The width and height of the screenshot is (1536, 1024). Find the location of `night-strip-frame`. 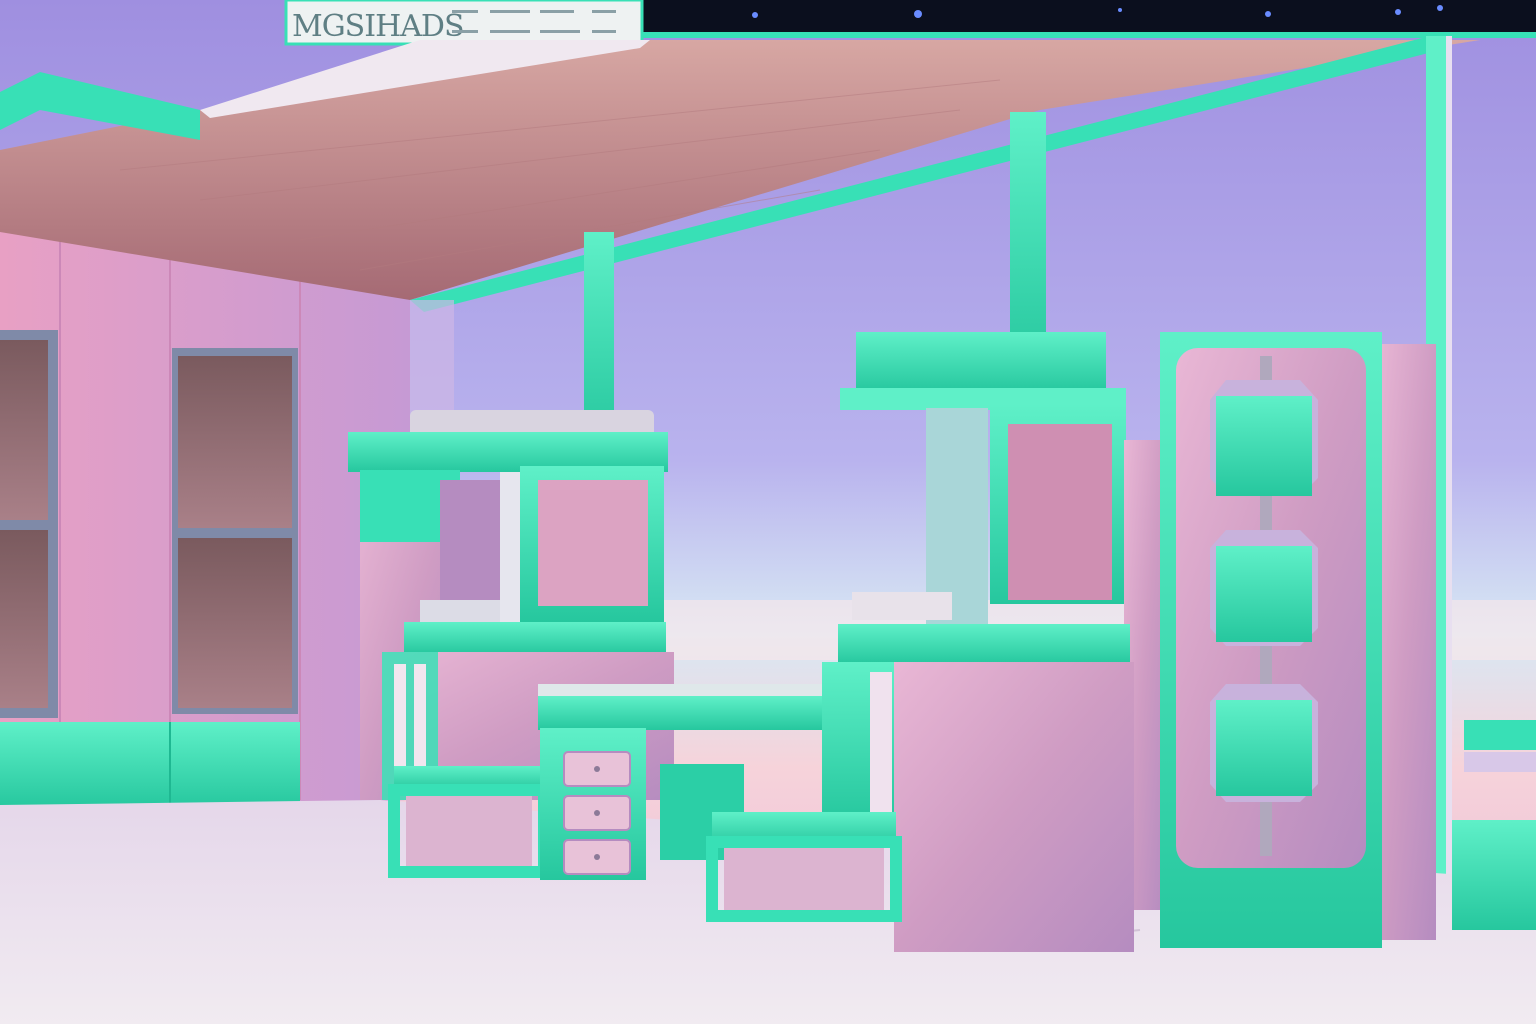

night-strip-frame is located at coordinates (1088, 35).